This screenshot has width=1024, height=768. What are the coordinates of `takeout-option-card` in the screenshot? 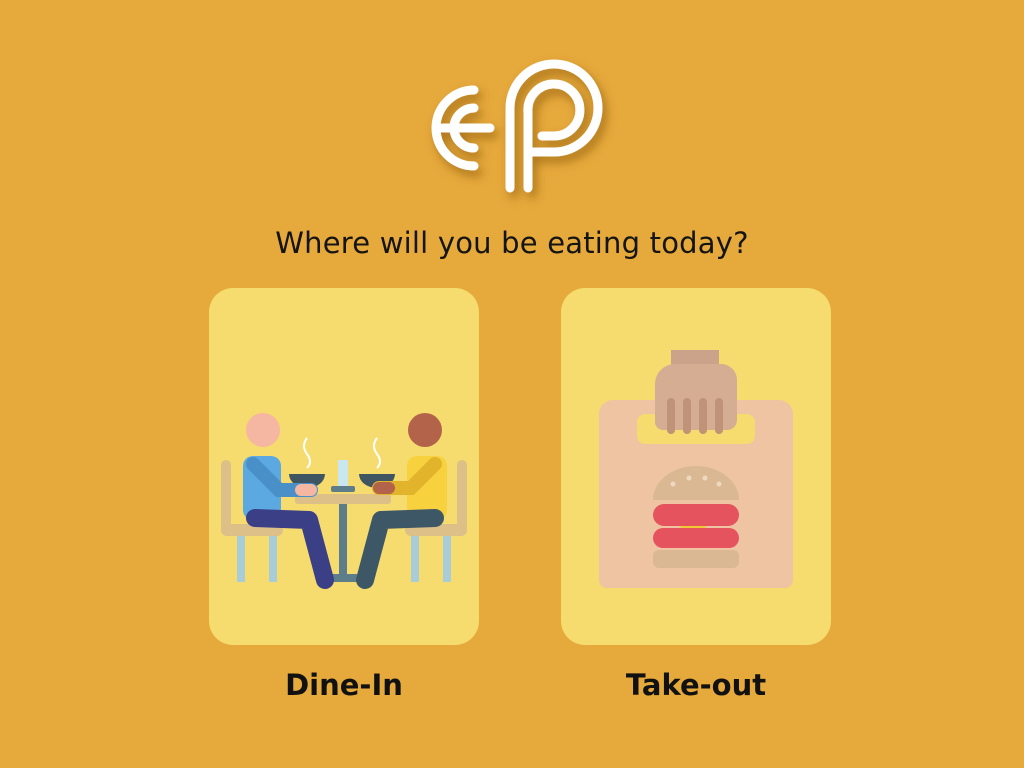 It's located at (696, 466).